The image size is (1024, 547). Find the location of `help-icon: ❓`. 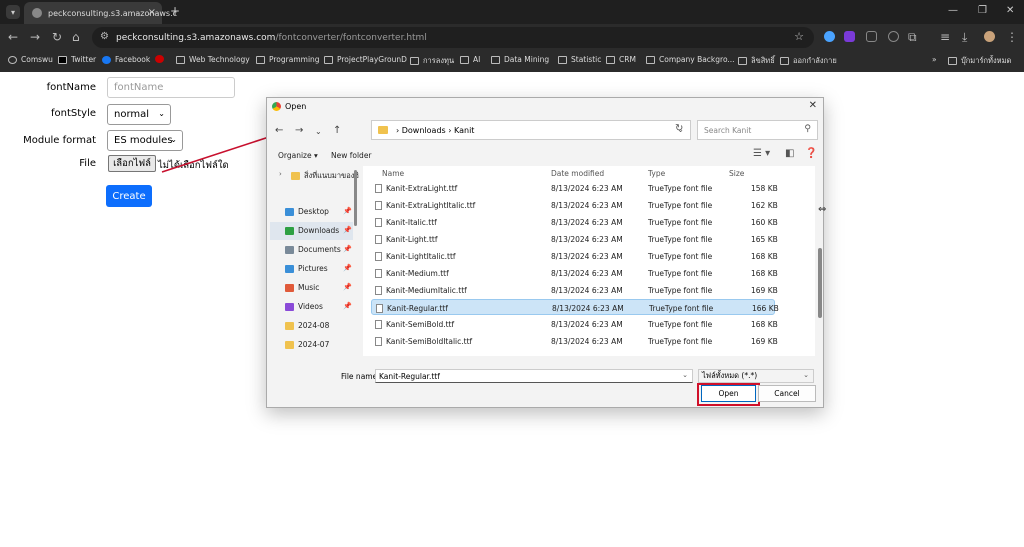

help-icon: ❓ is located at coordinates (811, 153).